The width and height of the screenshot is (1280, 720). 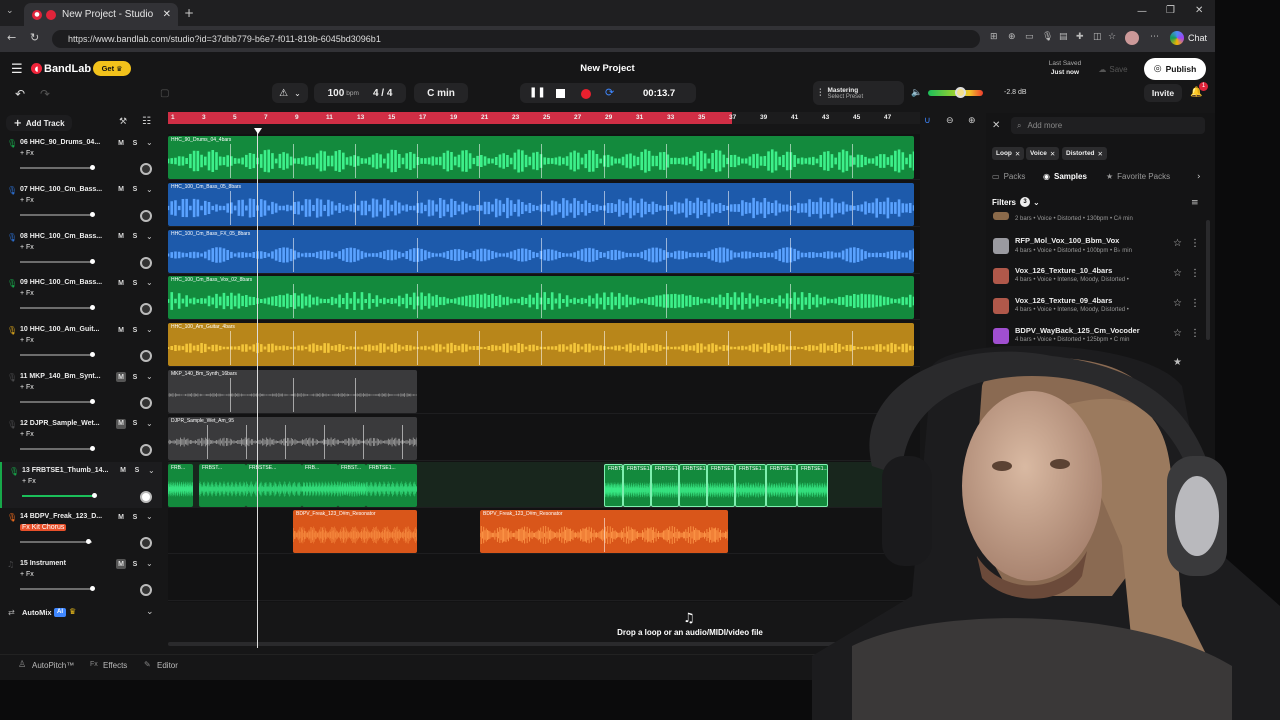 I want to click on sample-list-scrollbar, so click(x=1208, y=280).